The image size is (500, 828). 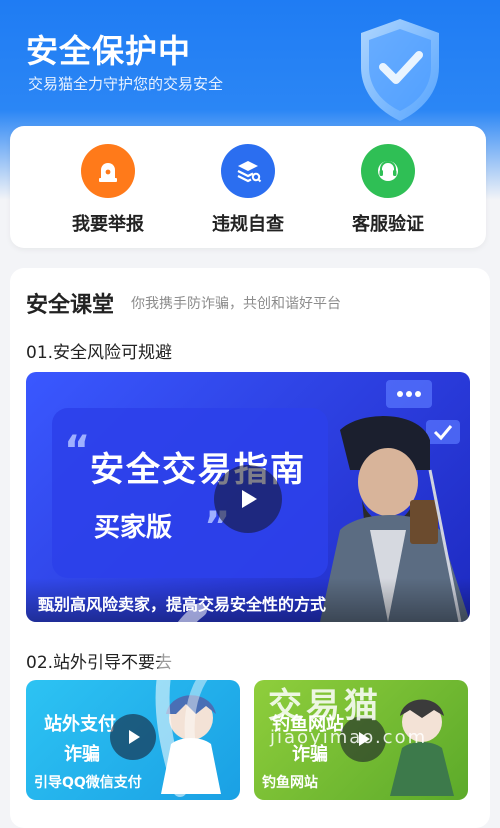 I want to click on quick-actions-card: 我要举报 违规自查 客服验证, so click(x=248, y=187).